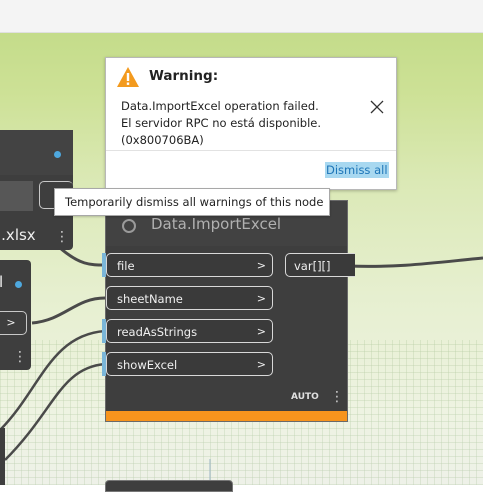 This screenshot has height=492, width=483. Describe the element at coordinates (162, 140) in the screenshot. I see `warning-message-line3: (0x800706BA)` at that location.